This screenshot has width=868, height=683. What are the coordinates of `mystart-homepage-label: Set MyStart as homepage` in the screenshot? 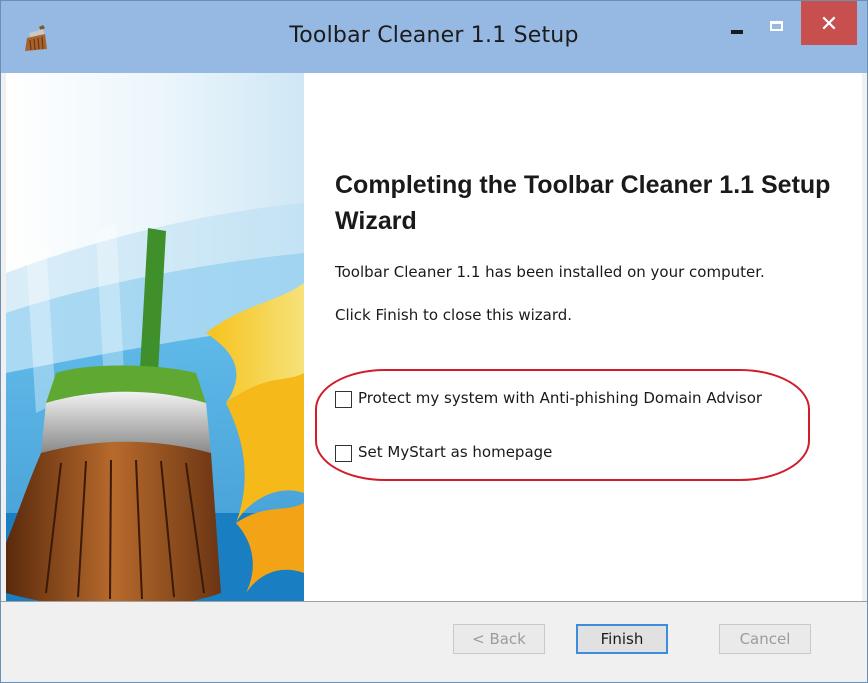 It's located at (455, 452).